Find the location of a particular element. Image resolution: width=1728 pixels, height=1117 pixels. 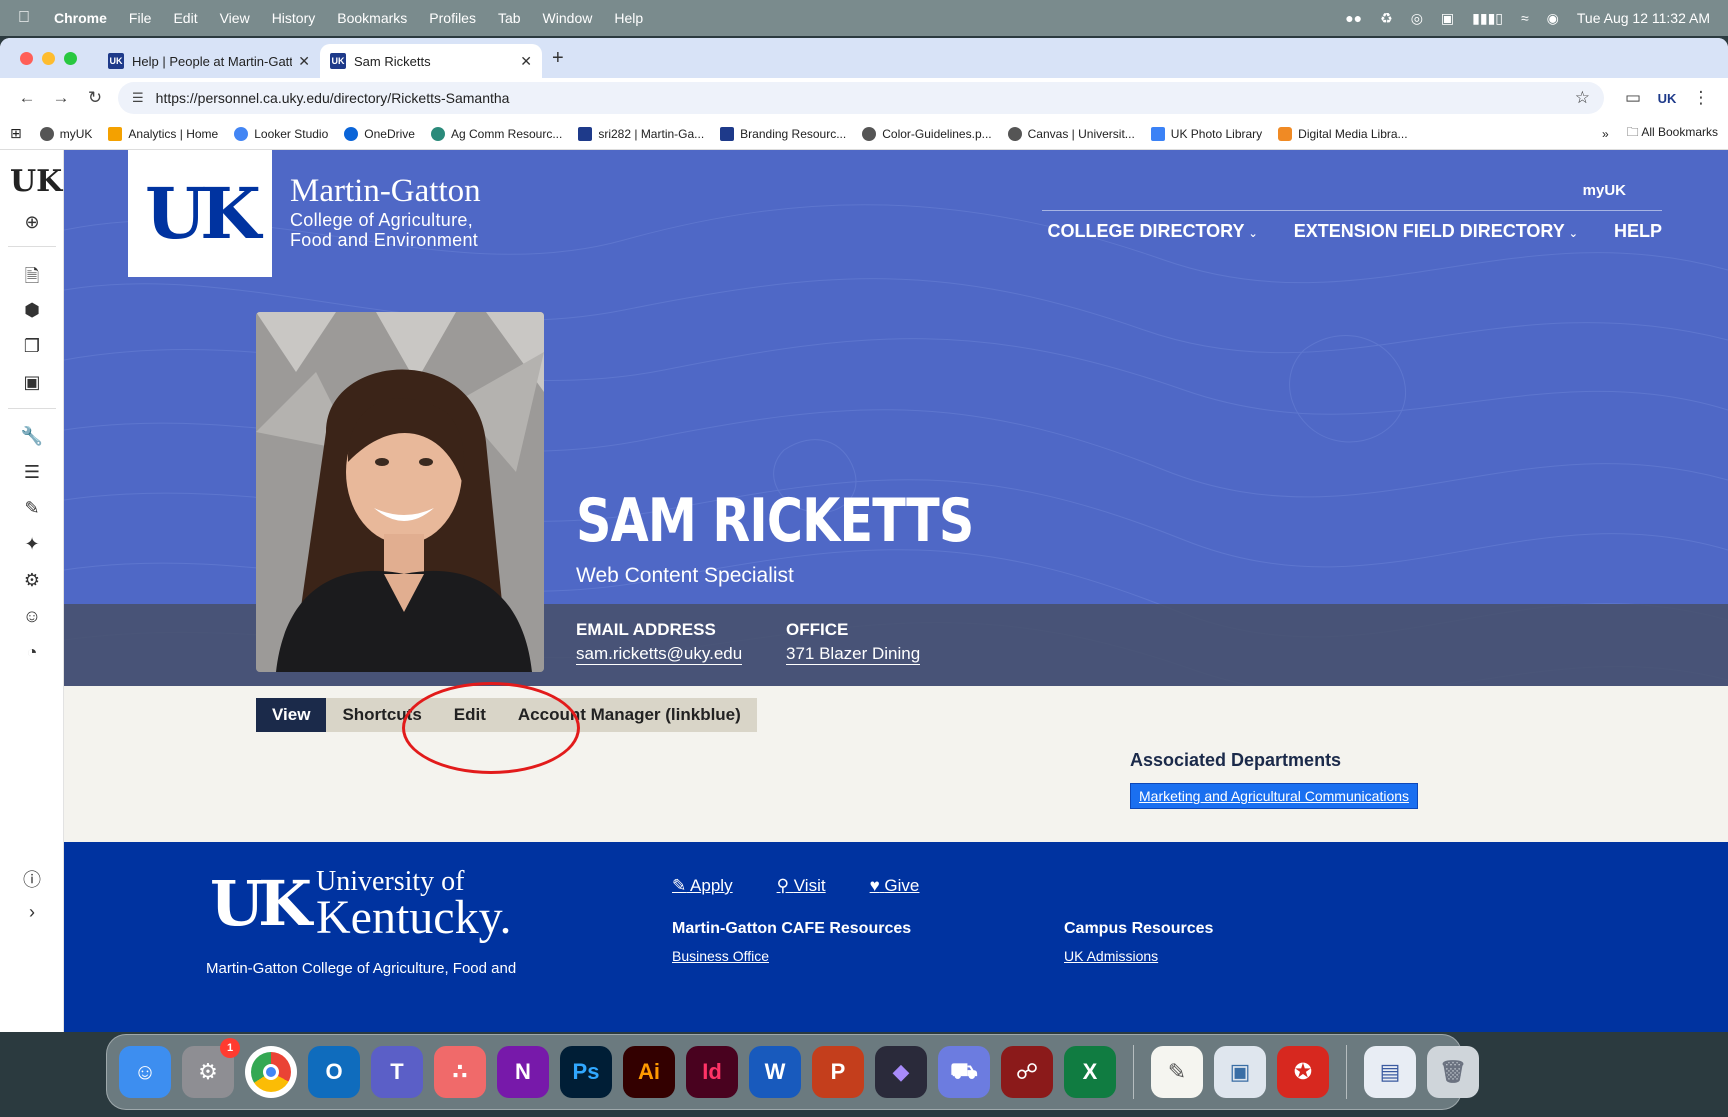

tray-app-icon: ●● is located at coordinates (1353, 18).